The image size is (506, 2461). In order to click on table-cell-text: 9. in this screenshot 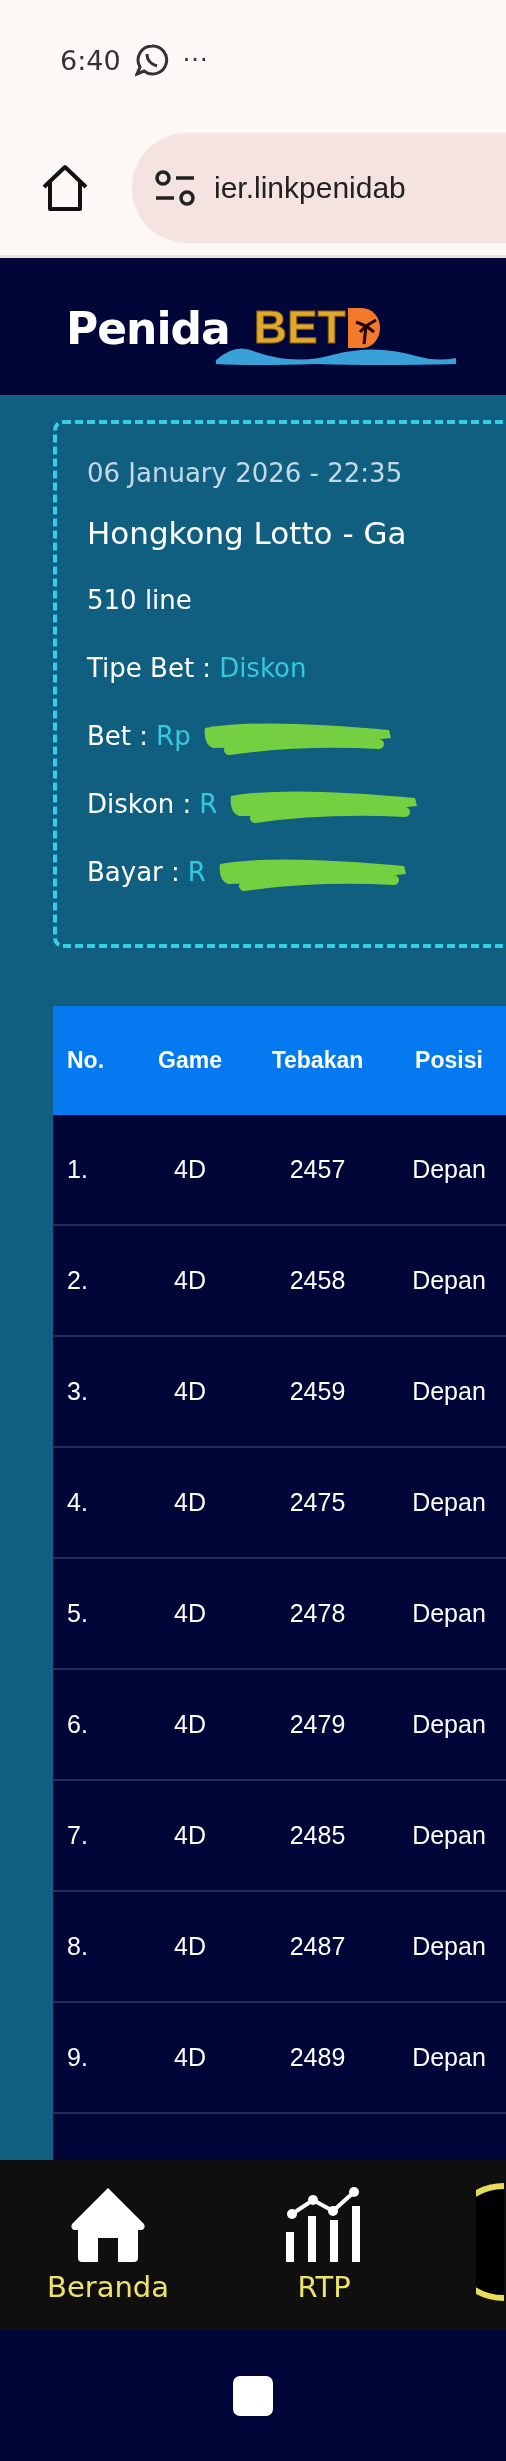, I will do `click(77, 2057)`.